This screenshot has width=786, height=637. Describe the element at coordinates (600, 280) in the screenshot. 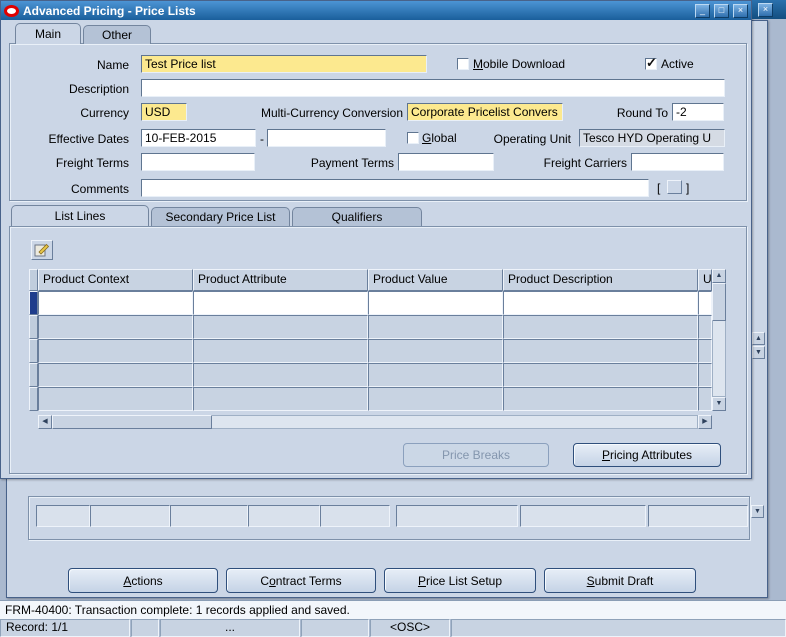

I see `column-header-product-description: Product Description` at that location.